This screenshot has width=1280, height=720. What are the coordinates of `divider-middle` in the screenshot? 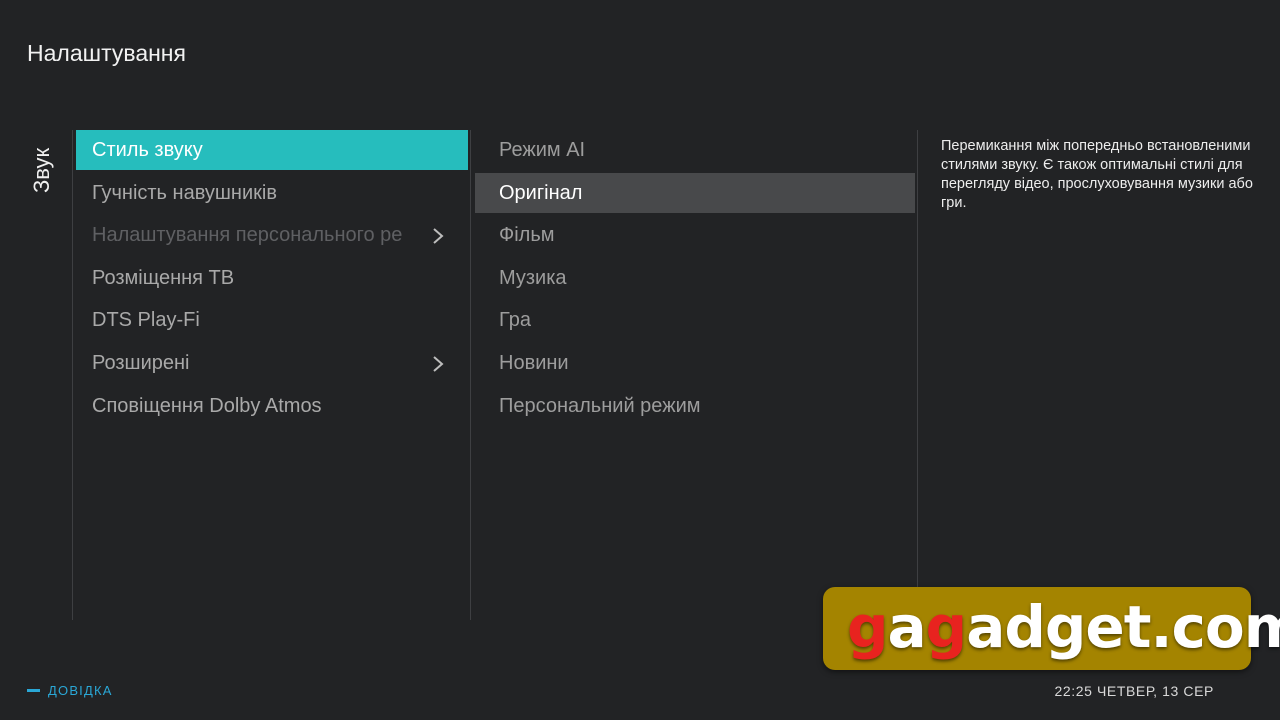 It's located at (470, 375).